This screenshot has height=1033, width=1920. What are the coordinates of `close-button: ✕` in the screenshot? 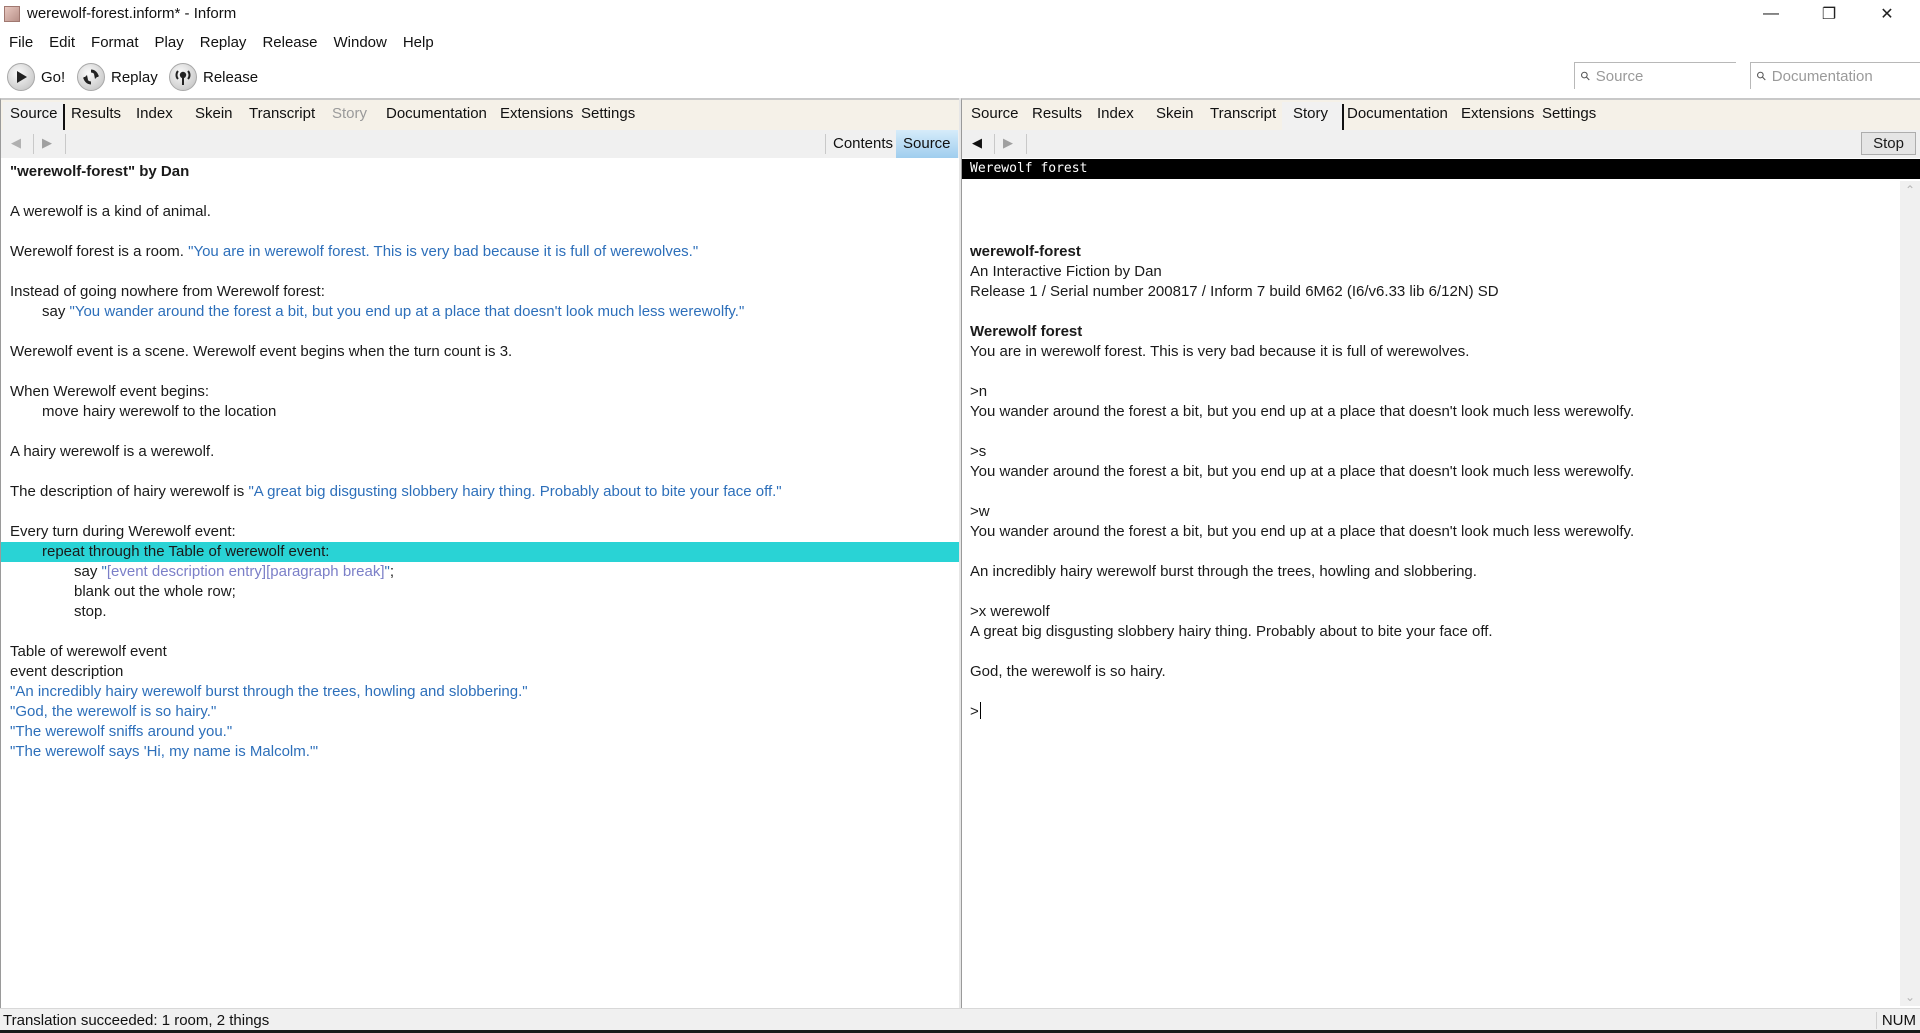 It's located at (1887, 14).